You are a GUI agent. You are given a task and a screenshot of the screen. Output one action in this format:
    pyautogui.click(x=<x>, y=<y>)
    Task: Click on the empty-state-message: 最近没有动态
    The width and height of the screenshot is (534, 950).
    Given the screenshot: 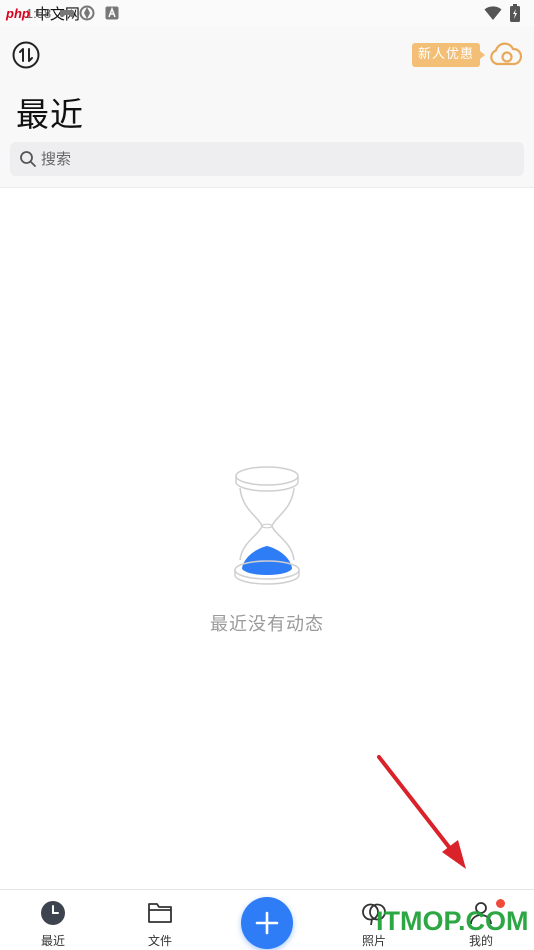 What is the action you would take?
    pyautogui.click(x=267, y=624)
    